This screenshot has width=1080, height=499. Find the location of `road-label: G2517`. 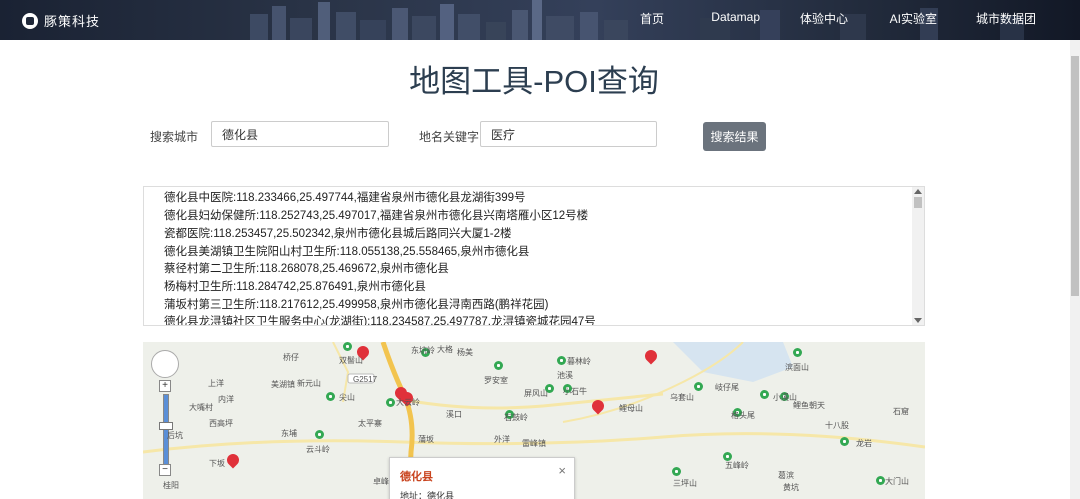

road-label: G2517 is located at coordinates (365, 379).